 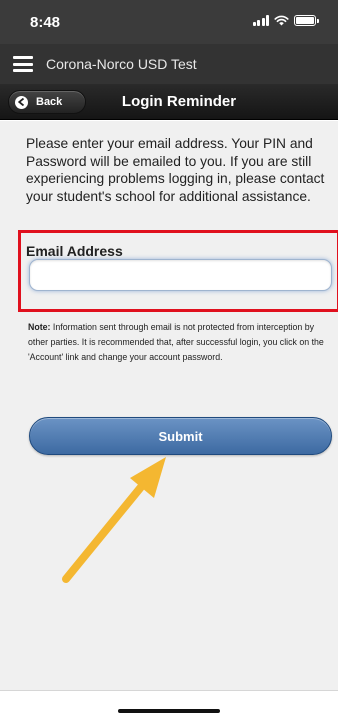 I want to click on app-title: Corona-Norco USD Test, so click(x=121, y=64).